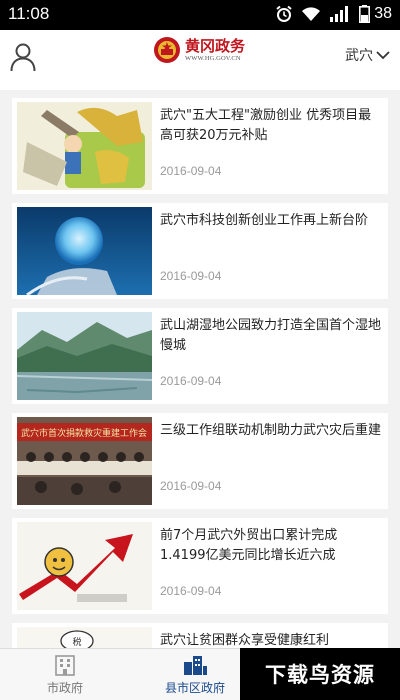  What do you see at coordinates (84, 146) in the screenshot?
I see `news-thumbnail-entrepreneurship` at bounding box center [84, 146].